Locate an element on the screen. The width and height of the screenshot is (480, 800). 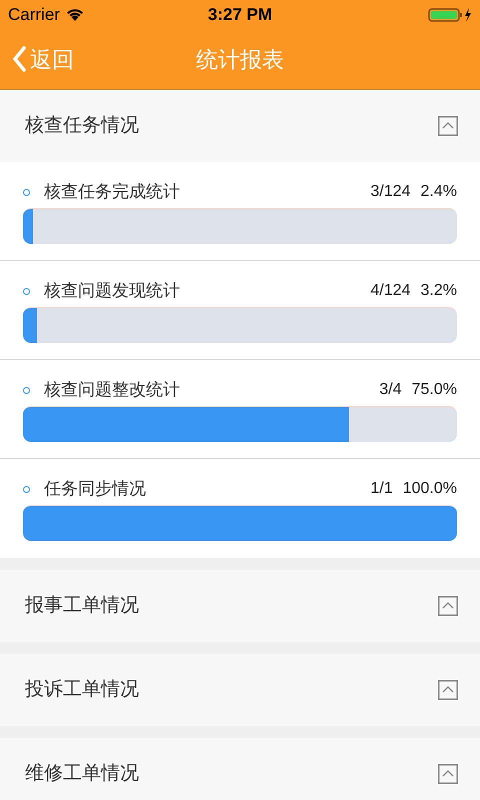
section-header: 报事工单情况 is located at coordinates (240, 606).